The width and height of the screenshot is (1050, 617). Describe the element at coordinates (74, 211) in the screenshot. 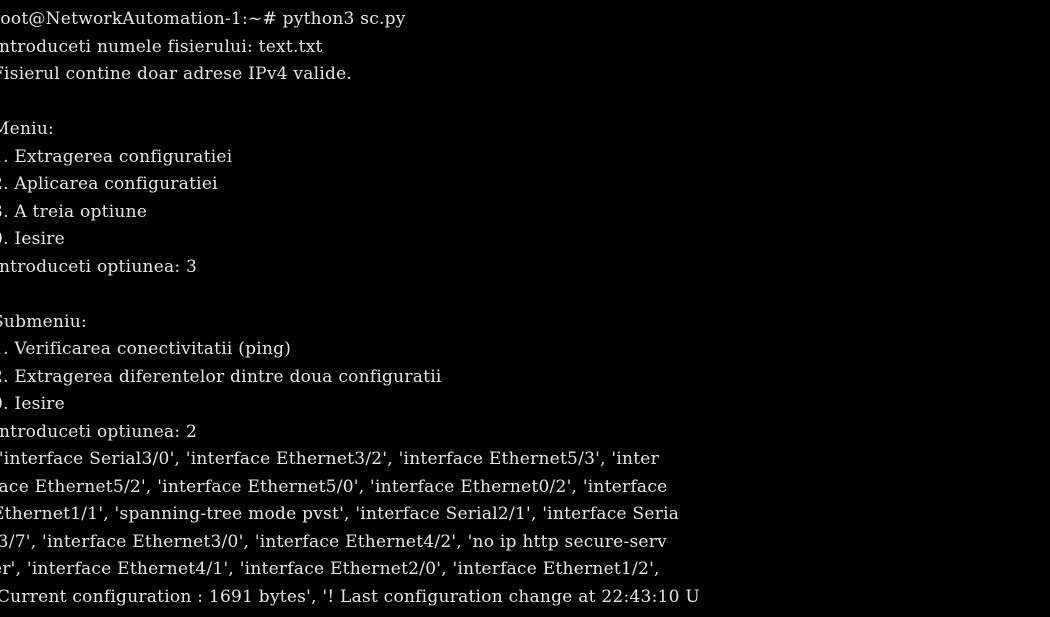

I see `terminal-line-menu-option-3: 3. A treia optiune` at that location.